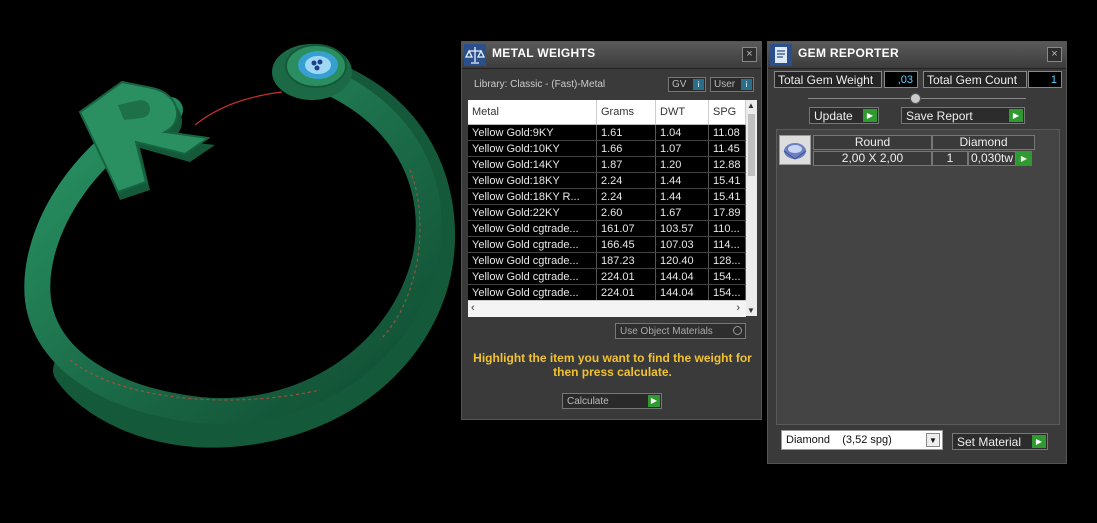 The image size is (1097, 523). I want to click on scroll-down-icon: ▼, so click(751, 310).